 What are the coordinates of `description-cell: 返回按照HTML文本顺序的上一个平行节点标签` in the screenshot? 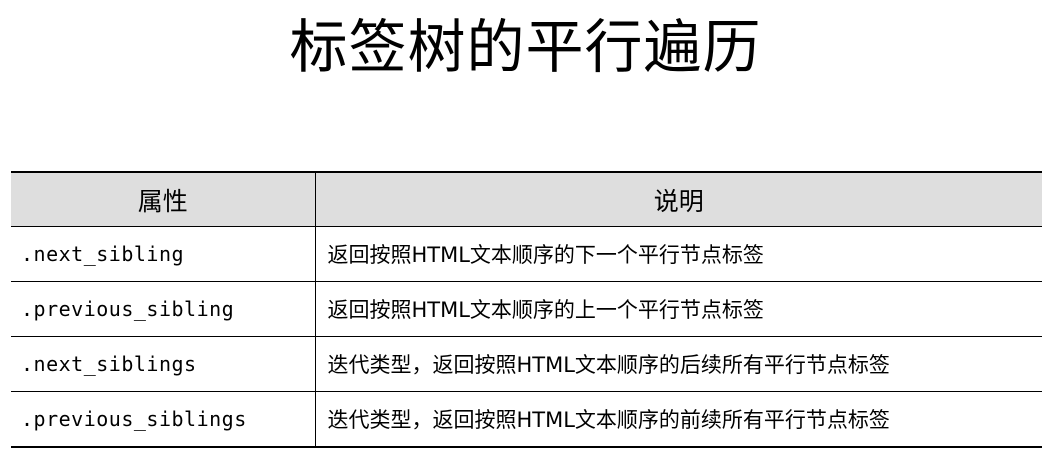 It's located at (678, 309).